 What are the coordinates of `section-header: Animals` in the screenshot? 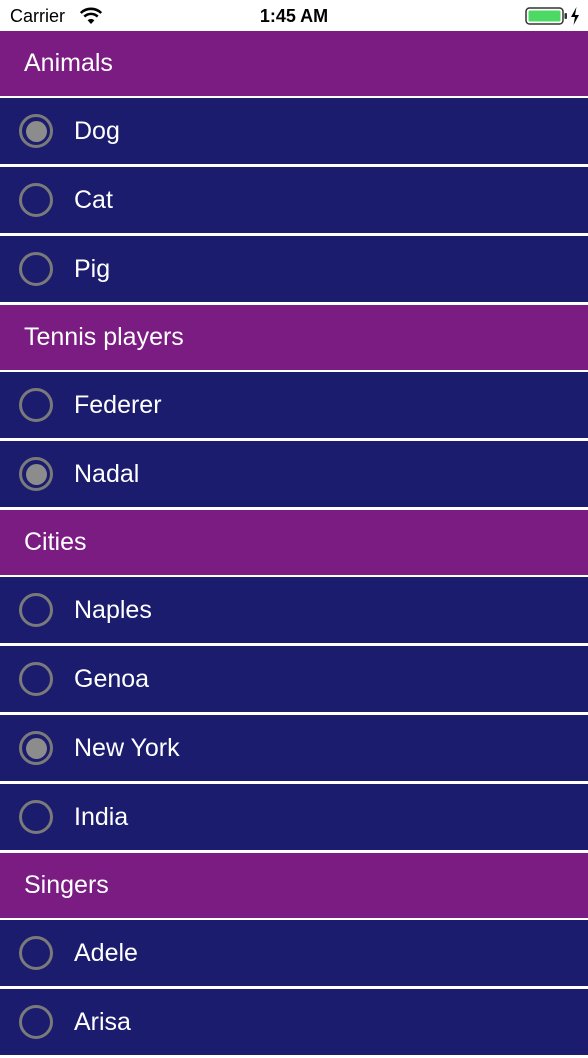 It's located at (294, 64).